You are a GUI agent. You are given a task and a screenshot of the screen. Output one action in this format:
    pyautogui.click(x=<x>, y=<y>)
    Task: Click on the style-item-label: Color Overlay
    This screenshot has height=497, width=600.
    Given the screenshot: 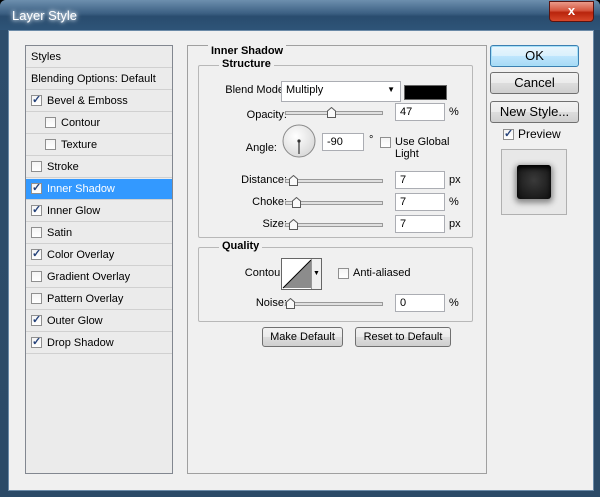 What is the action you would take?
    pyautogui.click(x=81, y=255)
    